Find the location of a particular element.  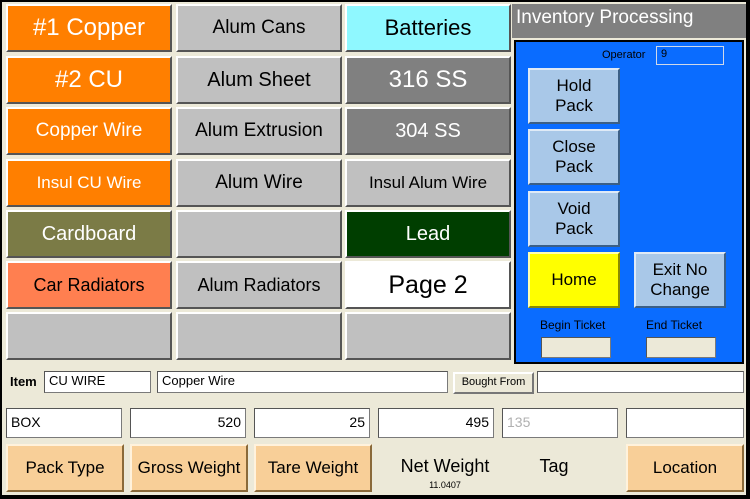

item-label: Item is located at coordinates (23, 381).